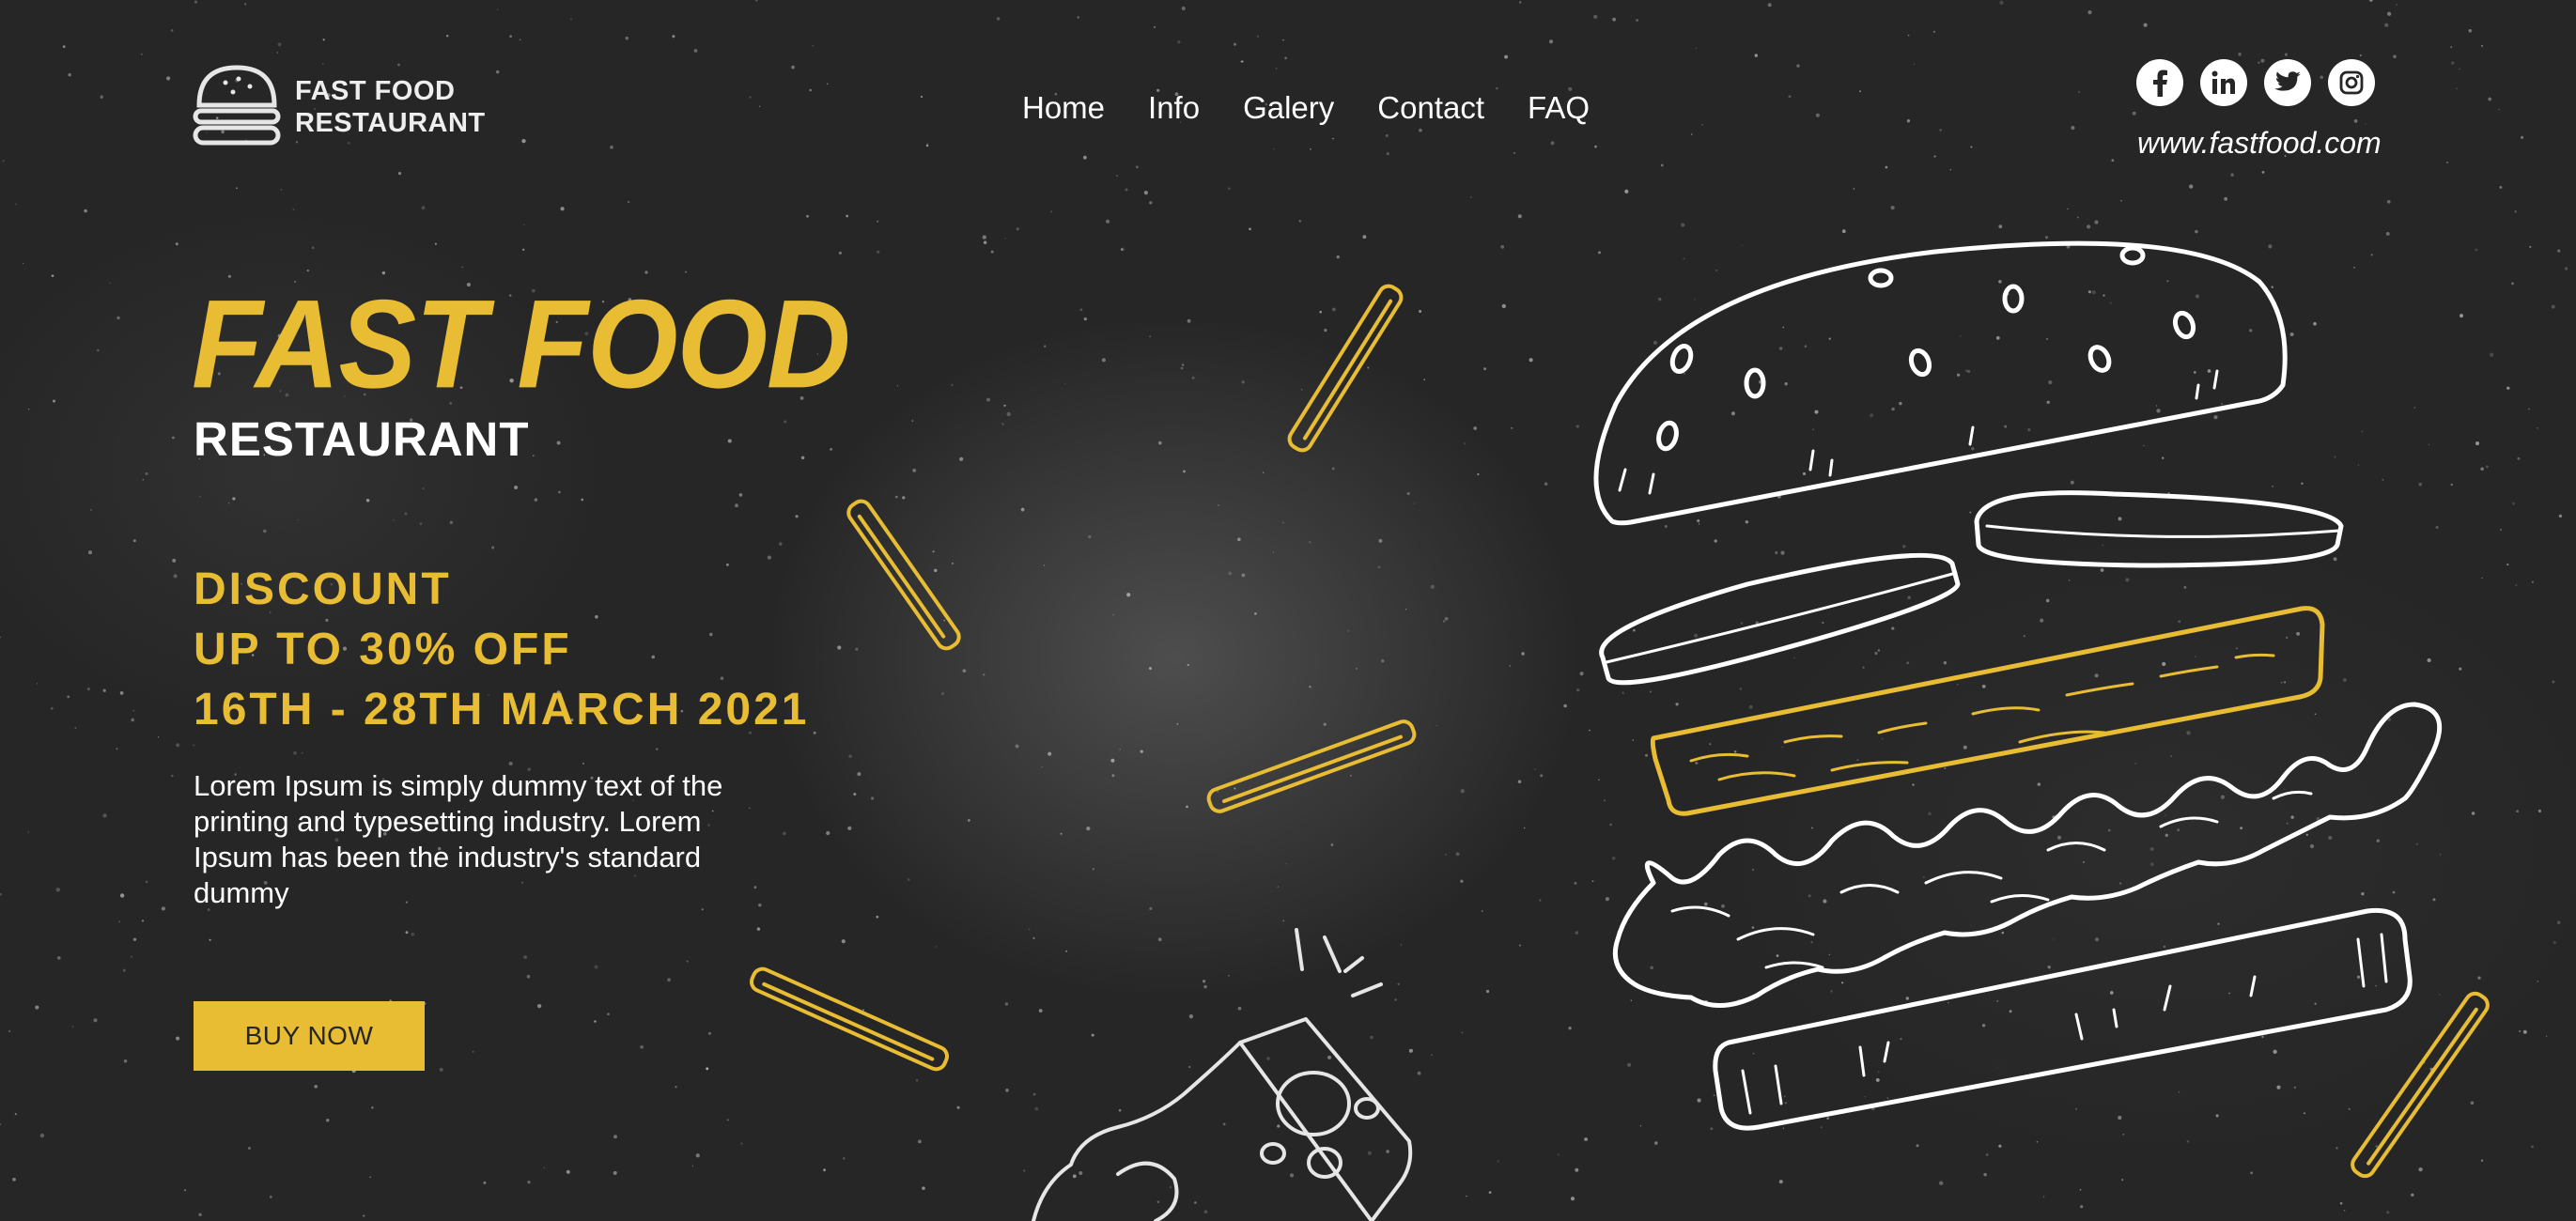 Image resolution: width=2576 pixels, height=1221 pixels. Describe the element at coordinates (1222, 1074) in the screenshot. I see `cheese-wedge` at that location.